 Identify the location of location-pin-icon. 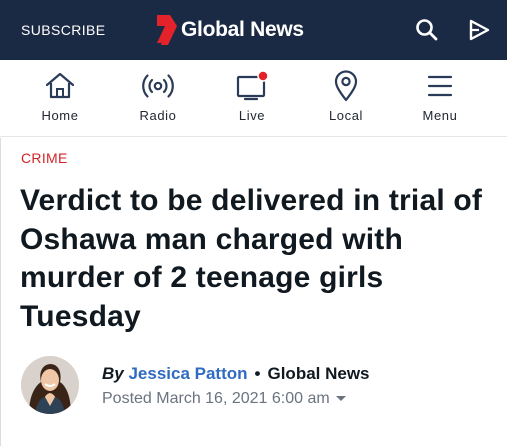
(346, 86).